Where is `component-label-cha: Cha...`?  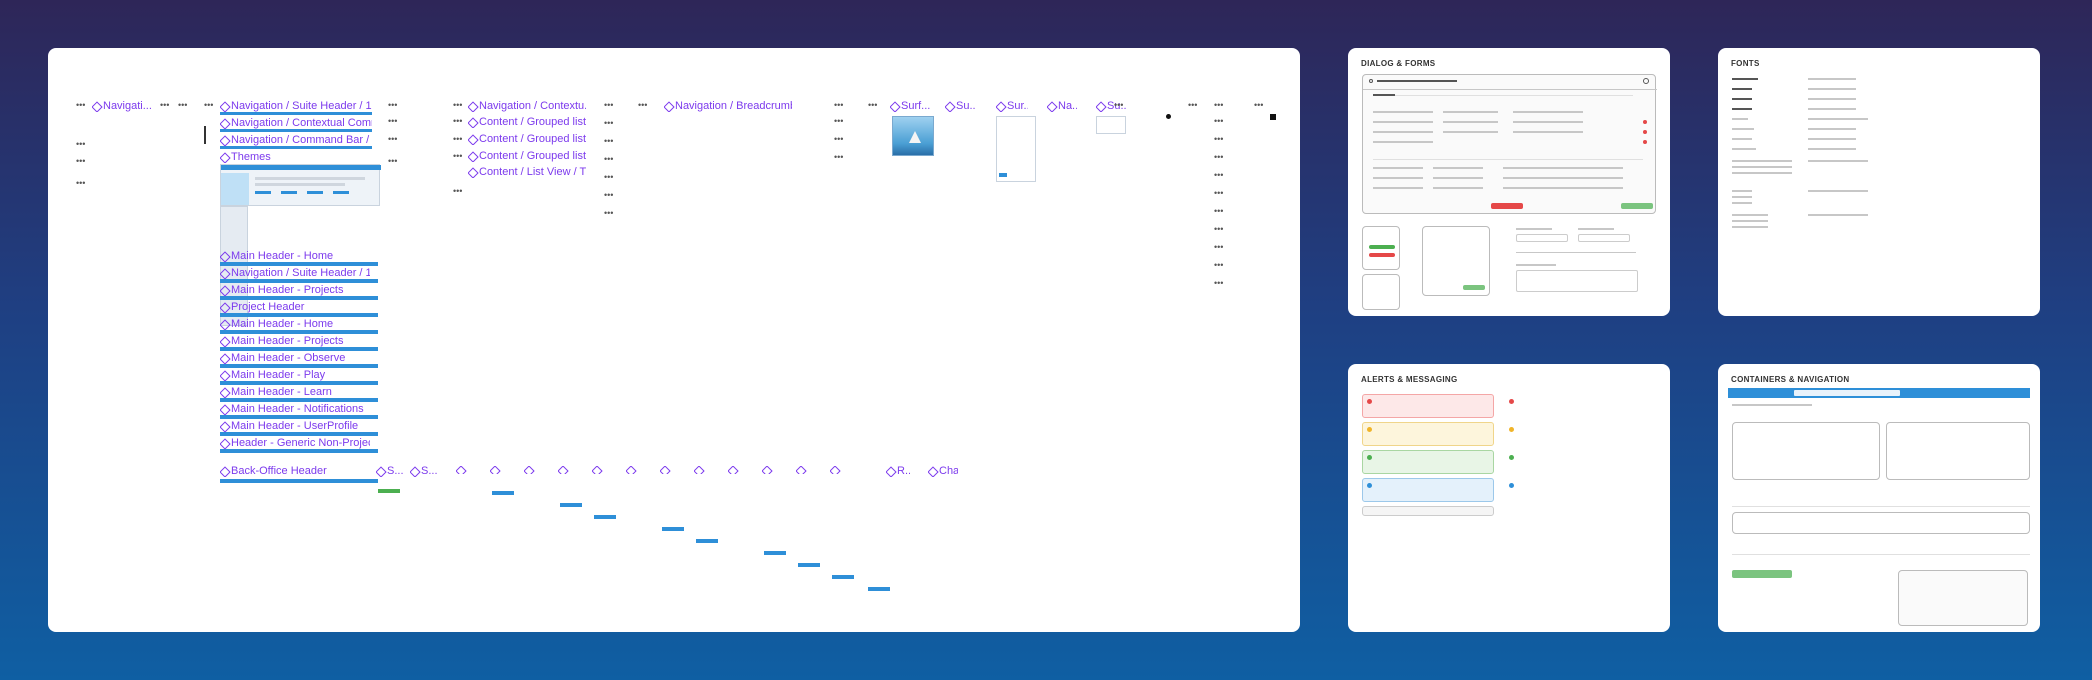 component-label-cha: Cha... is located at coordinates (943, 471).